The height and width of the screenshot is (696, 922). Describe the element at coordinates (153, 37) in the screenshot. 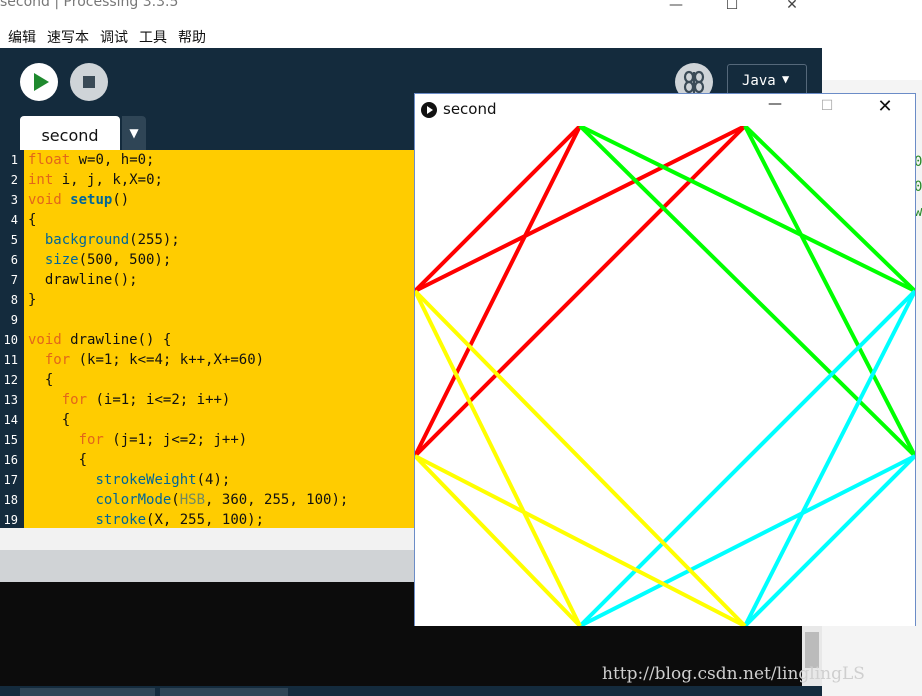

I see `menu-tools: 工具` at that location.